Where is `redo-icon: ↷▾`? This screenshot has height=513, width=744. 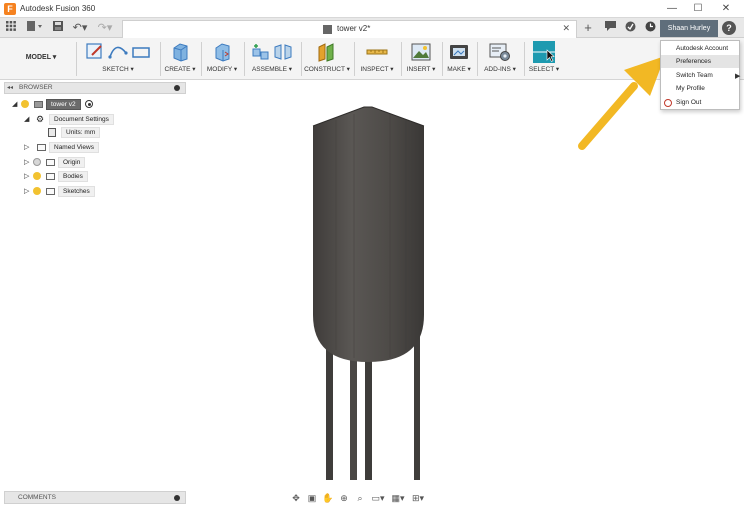 redo-icon: ↷▾ is located at coordinates (105, 28).